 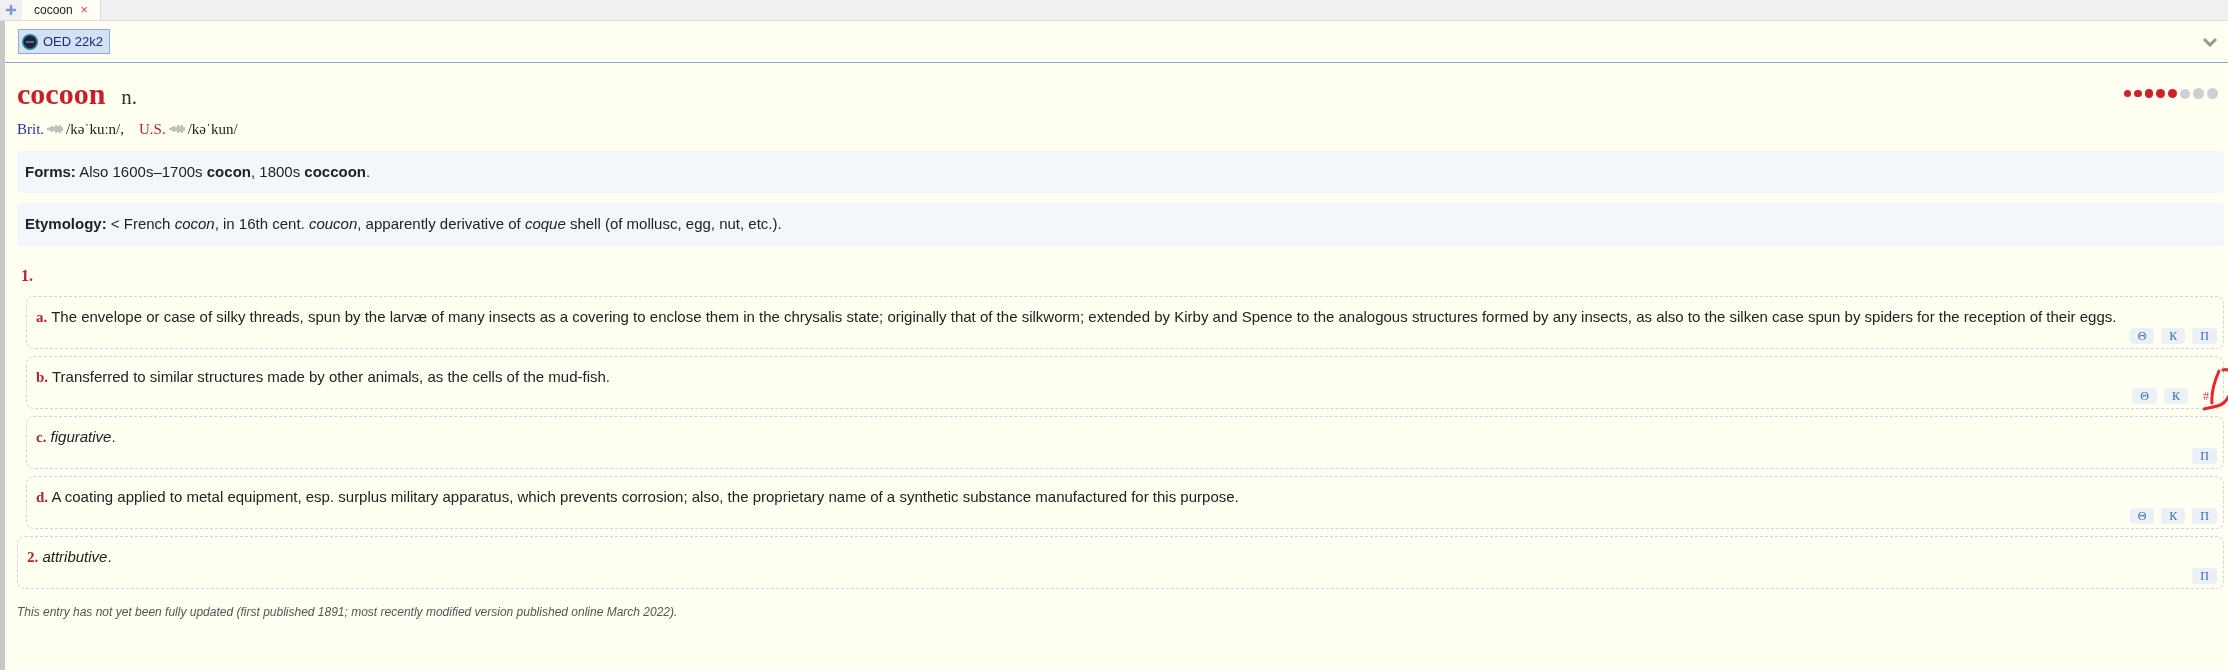 I want to click on tab: cocoon ×, so click(x=61, y=10).